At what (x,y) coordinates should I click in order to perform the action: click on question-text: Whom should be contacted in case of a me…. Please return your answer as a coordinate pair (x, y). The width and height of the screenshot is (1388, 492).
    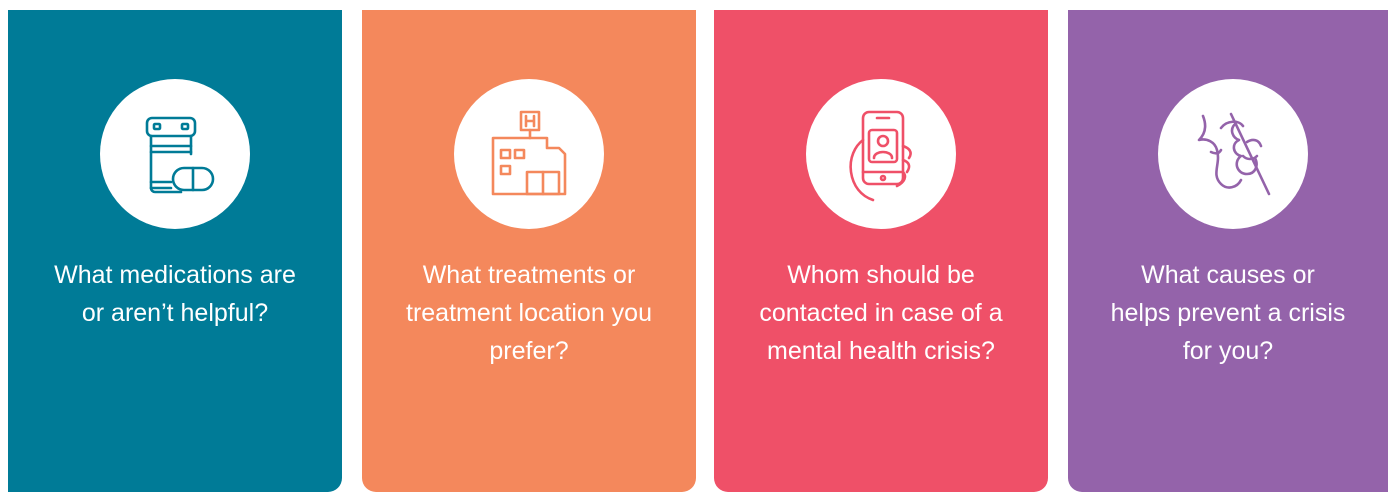
    Looking at the image, I should click on (881, 313).